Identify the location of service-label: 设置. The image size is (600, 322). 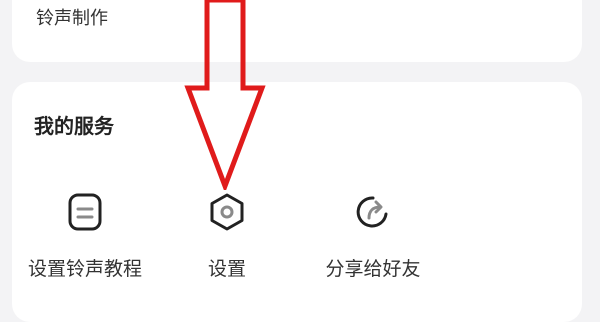
(226, 269).